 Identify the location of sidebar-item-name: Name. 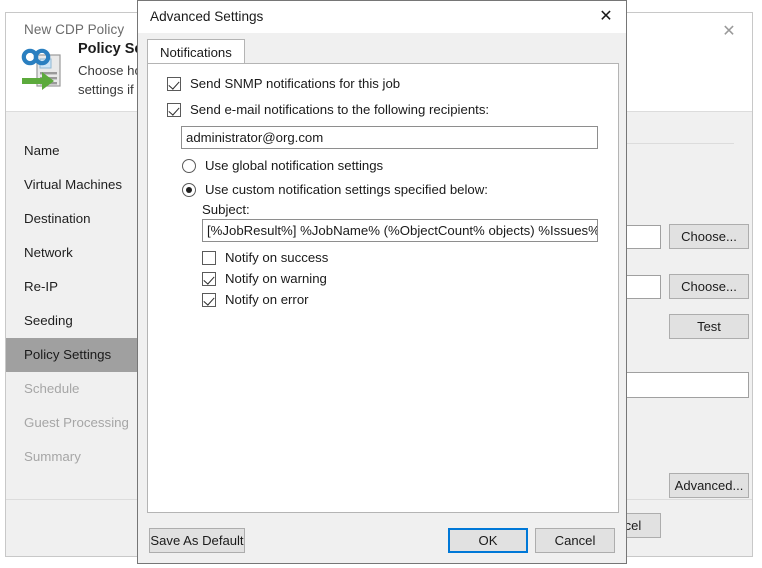
(74, 151).